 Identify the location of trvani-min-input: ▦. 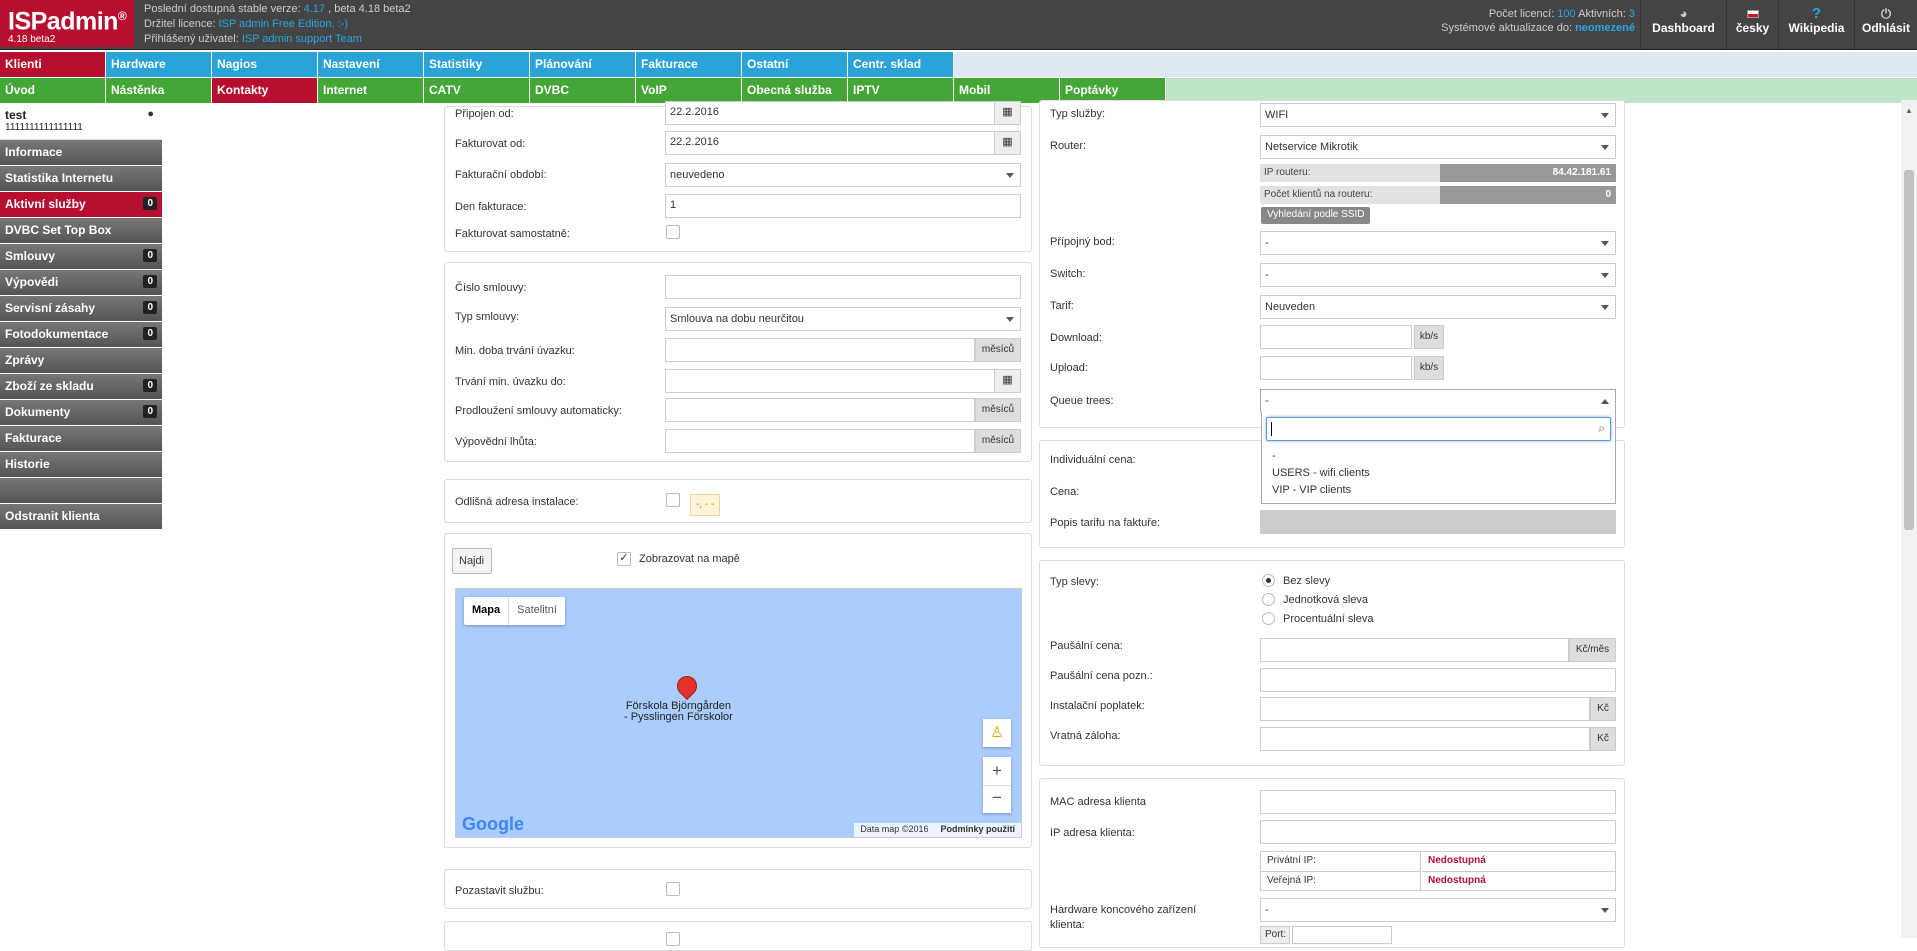
(843, 381).